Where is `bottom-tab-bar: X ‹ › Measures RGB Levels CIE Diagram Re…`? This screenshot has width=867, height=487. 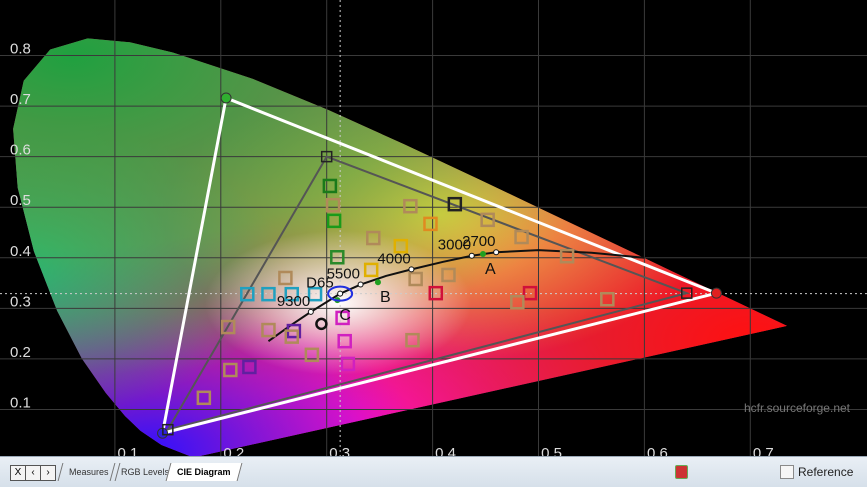 bottom-tab-bar: X ‹ › Measures RGB Levels CIE Diagram Re… is located at coordinates (433, 471).